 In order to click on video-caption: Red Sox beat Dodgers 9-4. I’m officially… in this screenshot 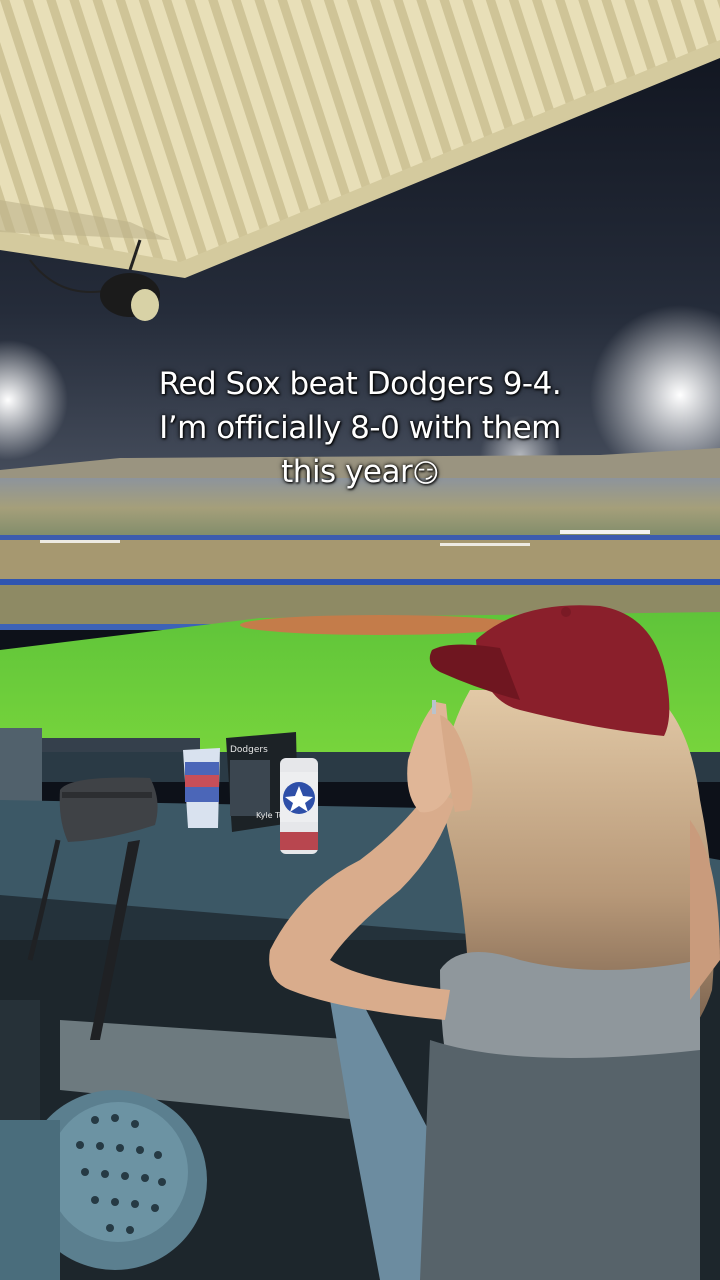, I will do `click(360, 429)`.